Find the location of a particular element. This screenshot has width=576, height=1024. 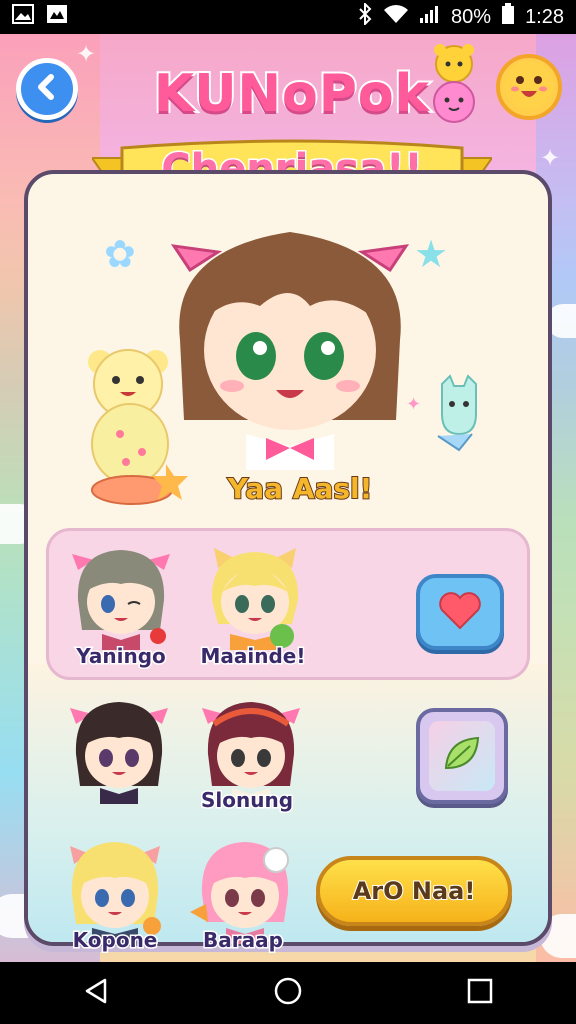

favorite-button is located at coordinates (460, 612).